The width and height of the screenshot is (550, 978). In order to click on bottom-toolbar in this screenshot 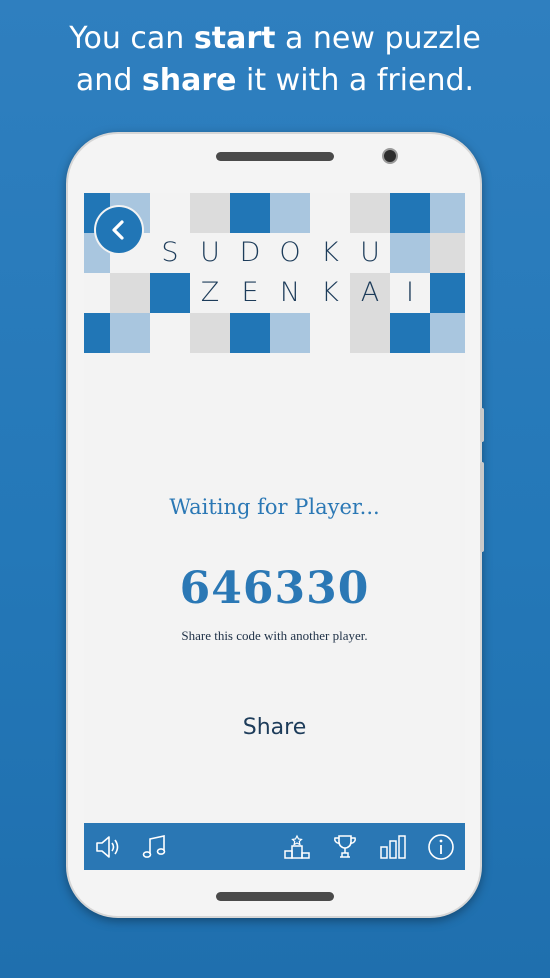, I will do `click(274, 846)`.